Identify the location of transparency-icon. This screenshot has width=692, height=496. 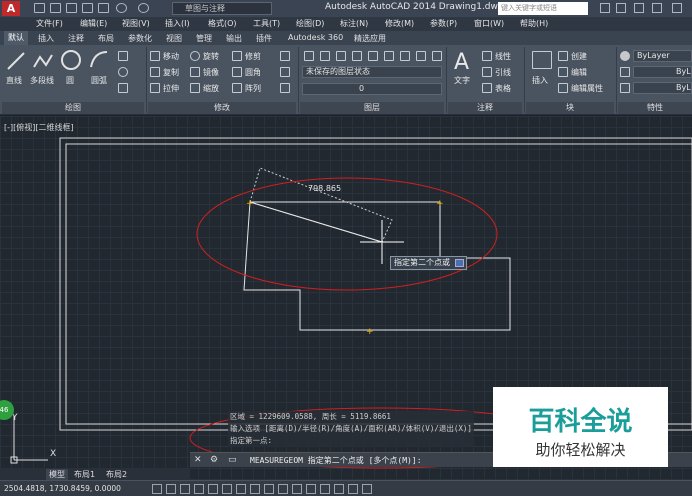
(311, 489).